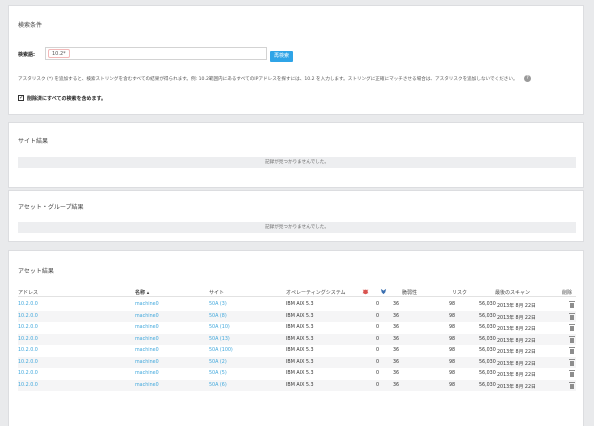 The image size is (594, 426). I want to click on column-last-scan: 最後のスキャン, so click(512, 292).